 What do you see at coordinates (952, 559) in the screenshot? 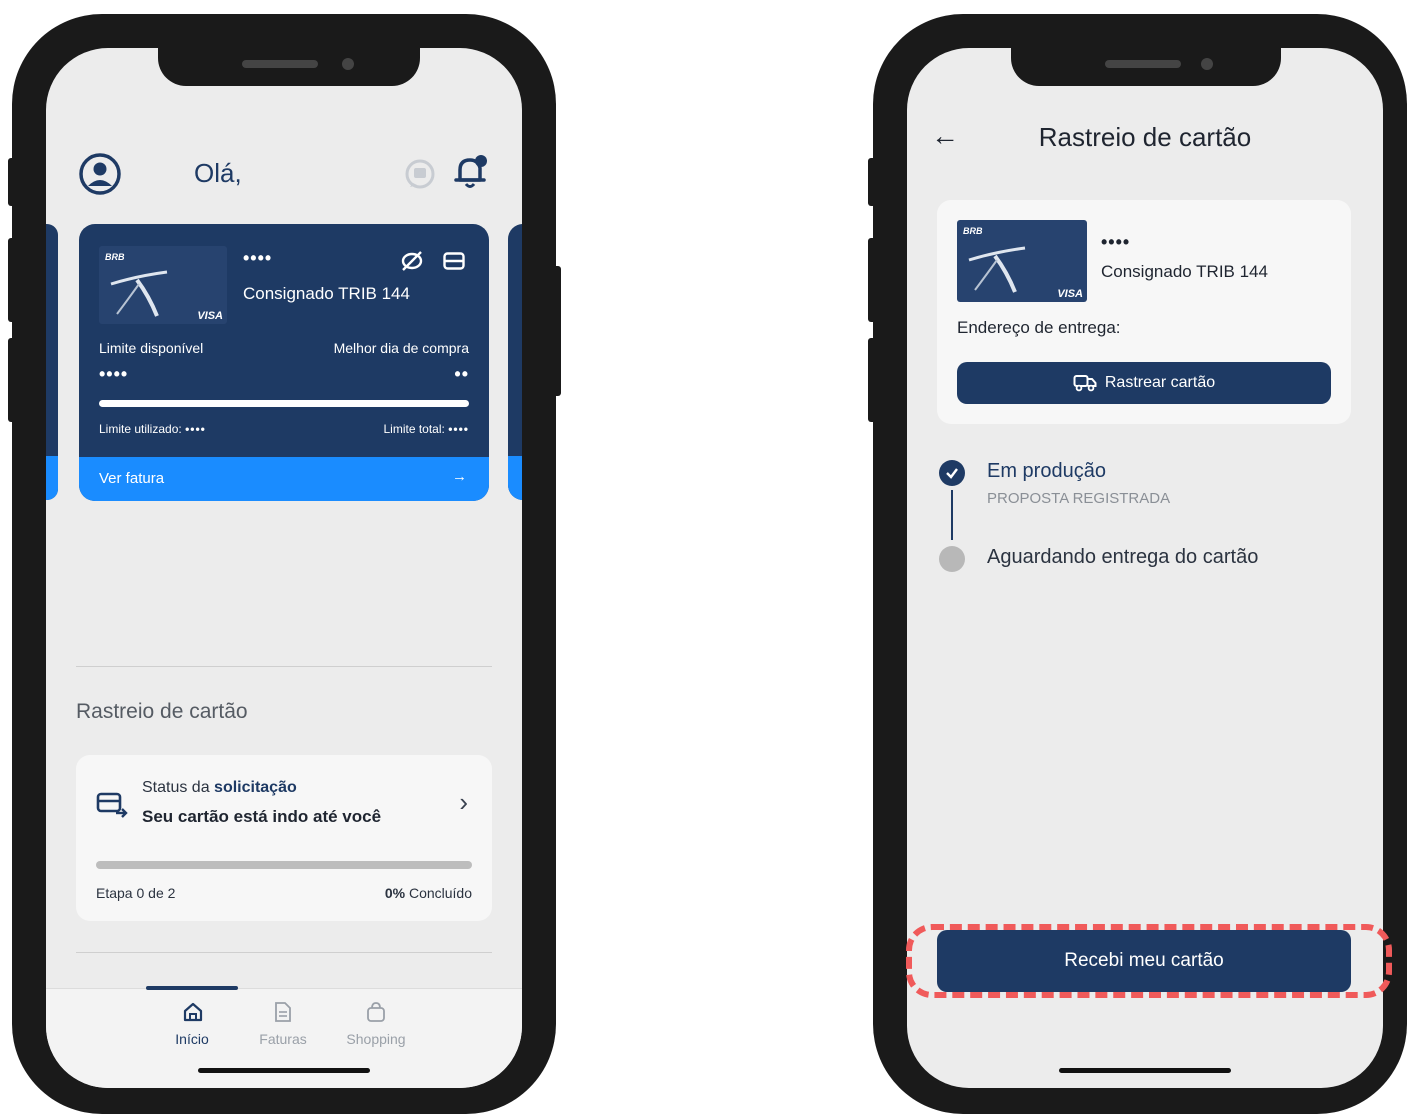
I see `timeline-step-pending-marker` at bounding box center [952, 559].